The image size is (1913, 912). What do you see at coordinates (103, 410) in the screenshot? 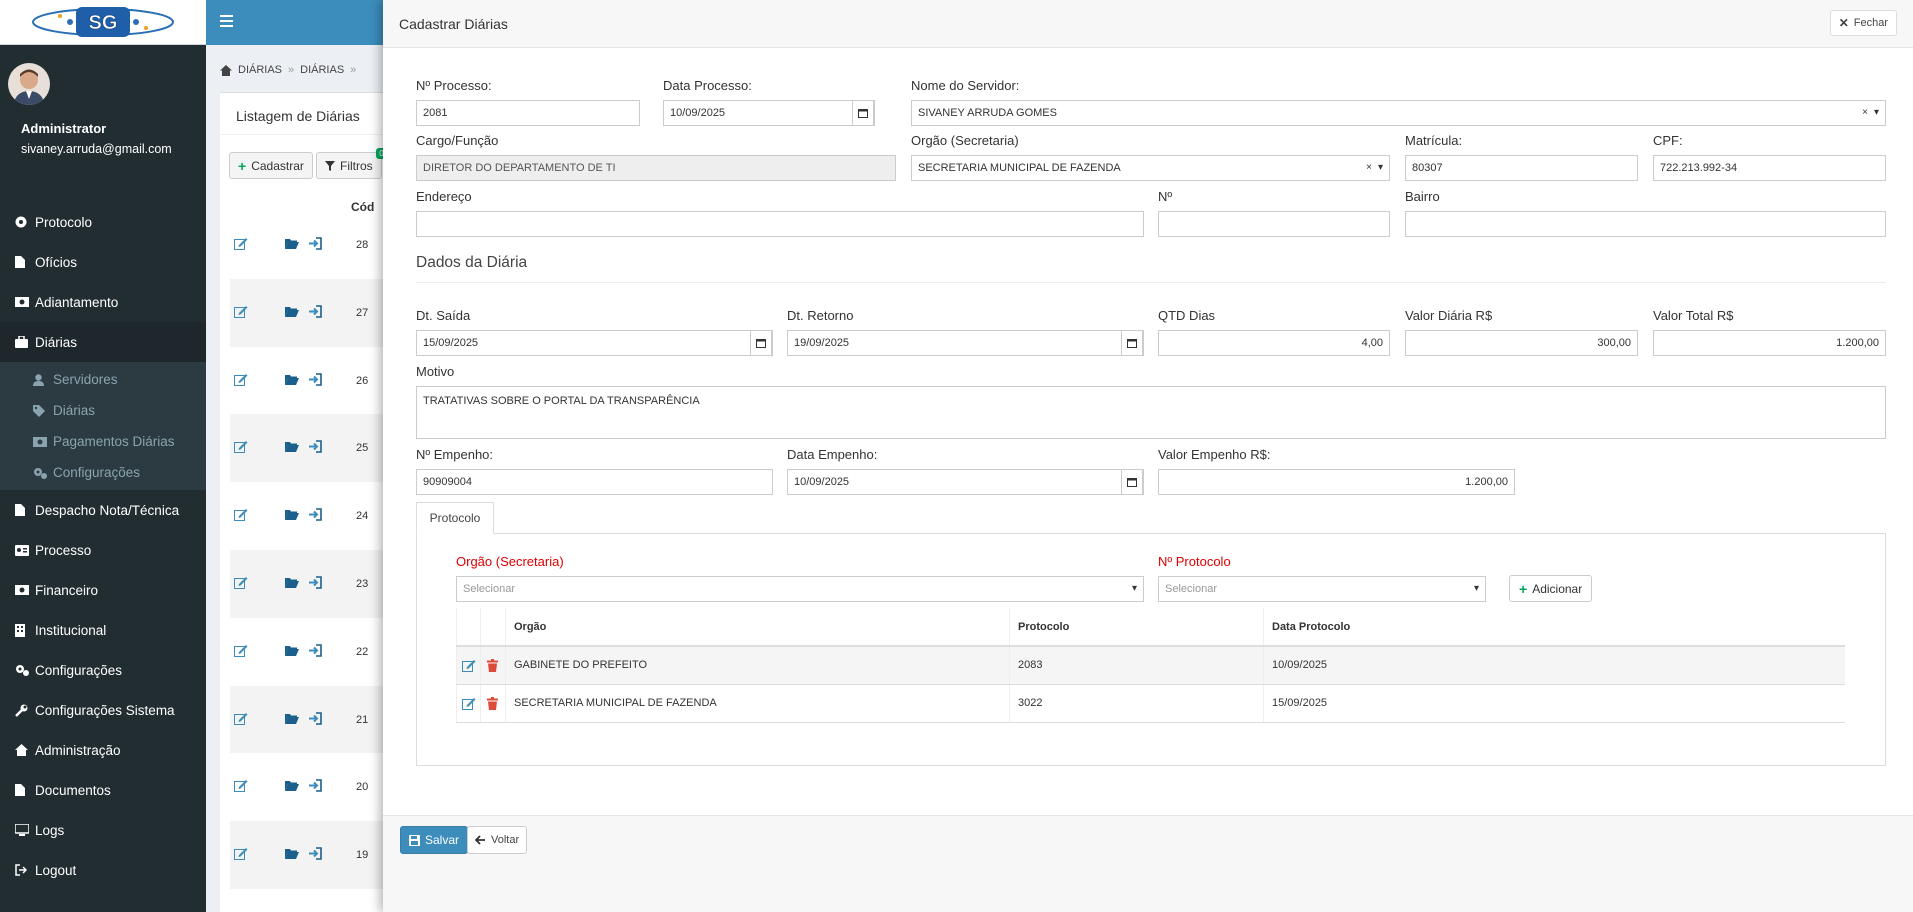
I see `sidebar-subitem-diarias: Diárias` at bounding box center [103, 410].